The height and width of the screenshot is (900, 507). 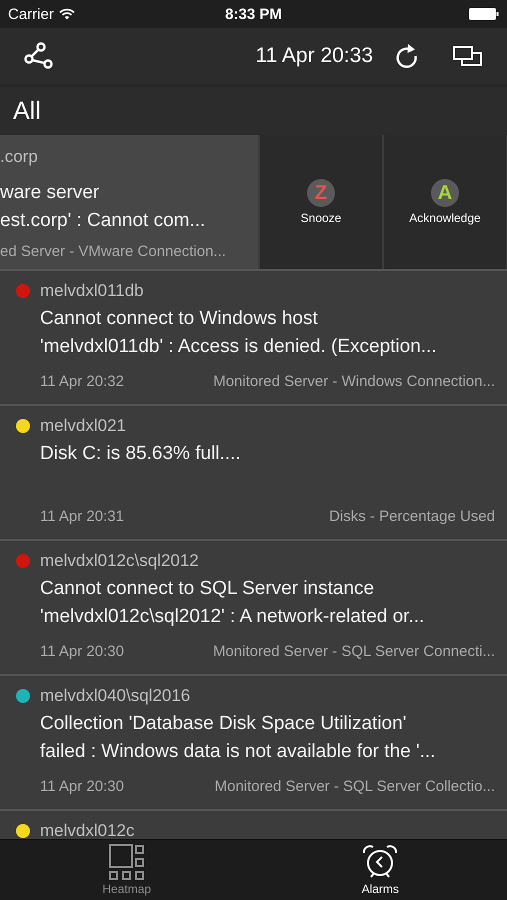 I want to click on host-name: melvdxl040\sql2016, so click(x=115, y=696).